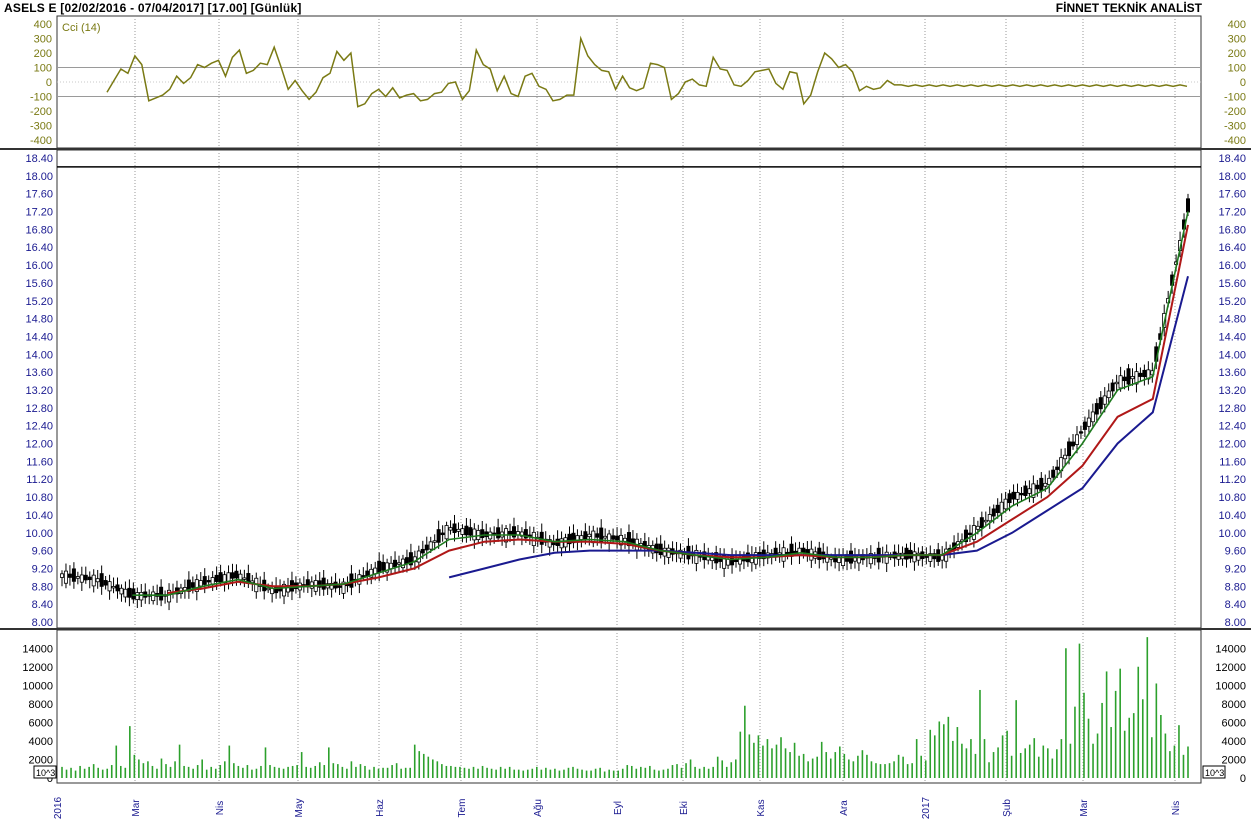  I want to click on price-tick-label-right: 14.40, so click(1232, 337).